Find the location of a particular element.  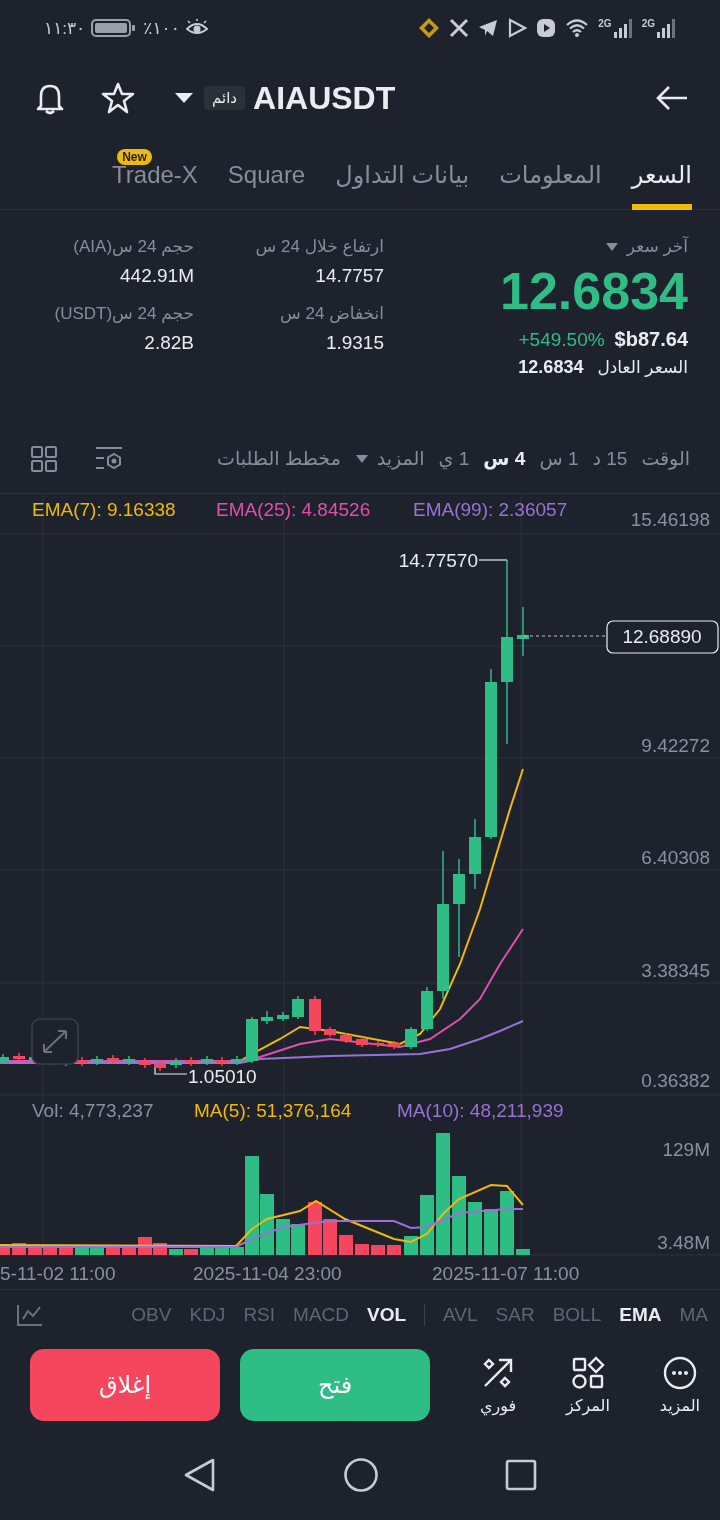

fullscreen-icon is located at coordinates (55, 1041).